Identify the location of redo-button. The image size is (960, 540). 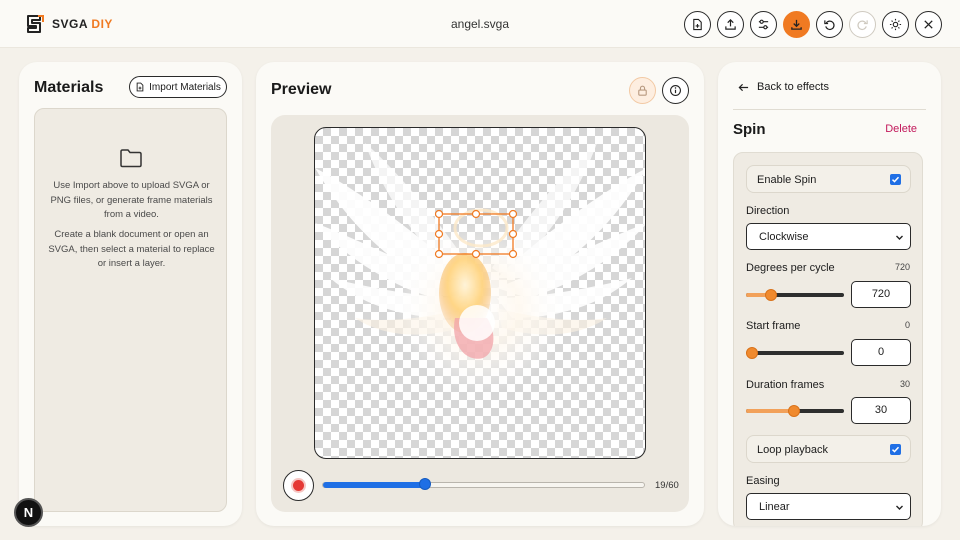
(862, 24).